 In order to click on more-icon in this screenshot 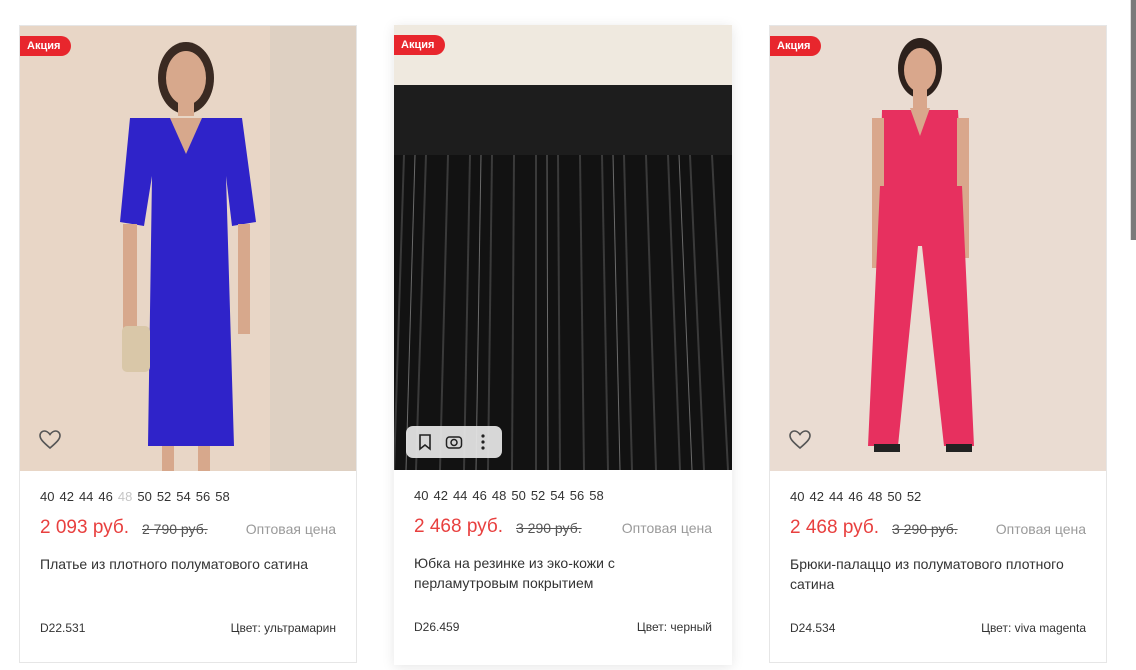, I will do `click(483, 442)`.